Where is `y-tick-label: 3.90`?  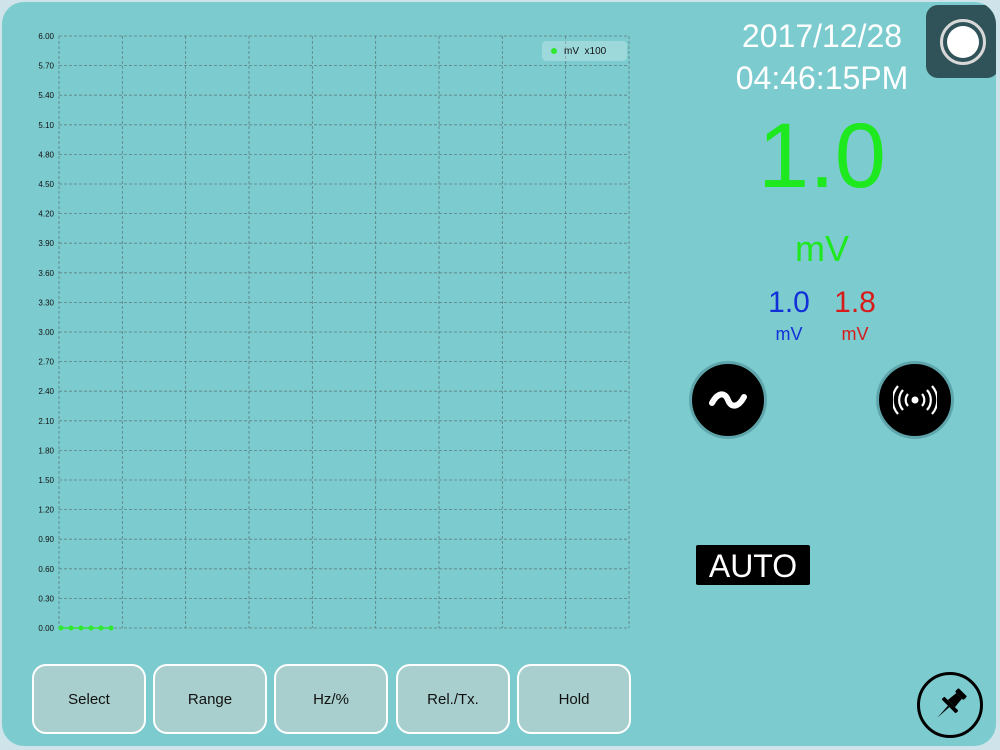 y-tick-label: 3.90 is located at coordinates (46, 243).